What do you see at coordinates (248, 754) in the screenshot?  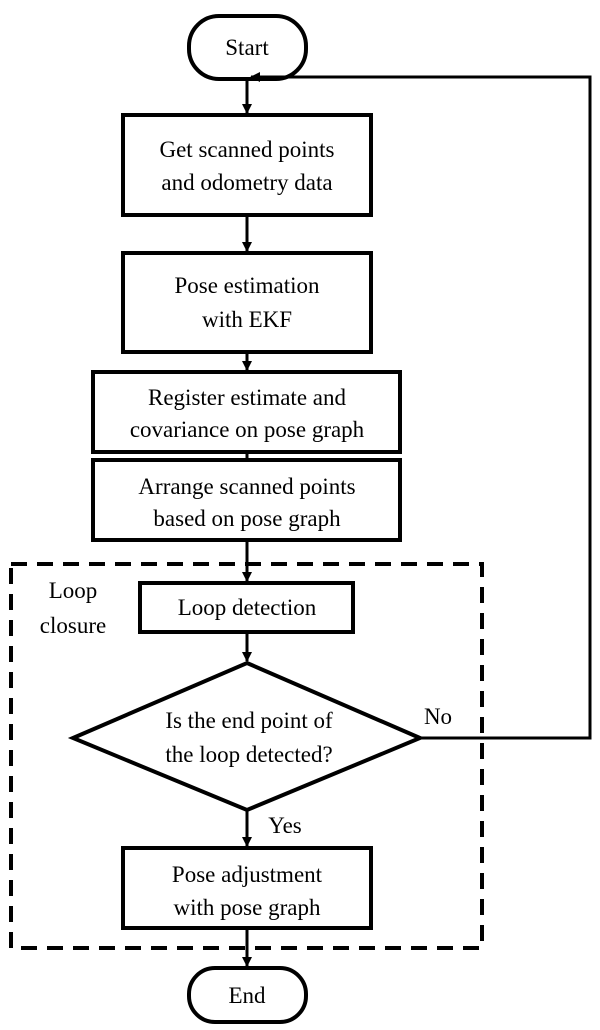 I see `decision-line2: the loop detected?` at bounding box center [248, 754].